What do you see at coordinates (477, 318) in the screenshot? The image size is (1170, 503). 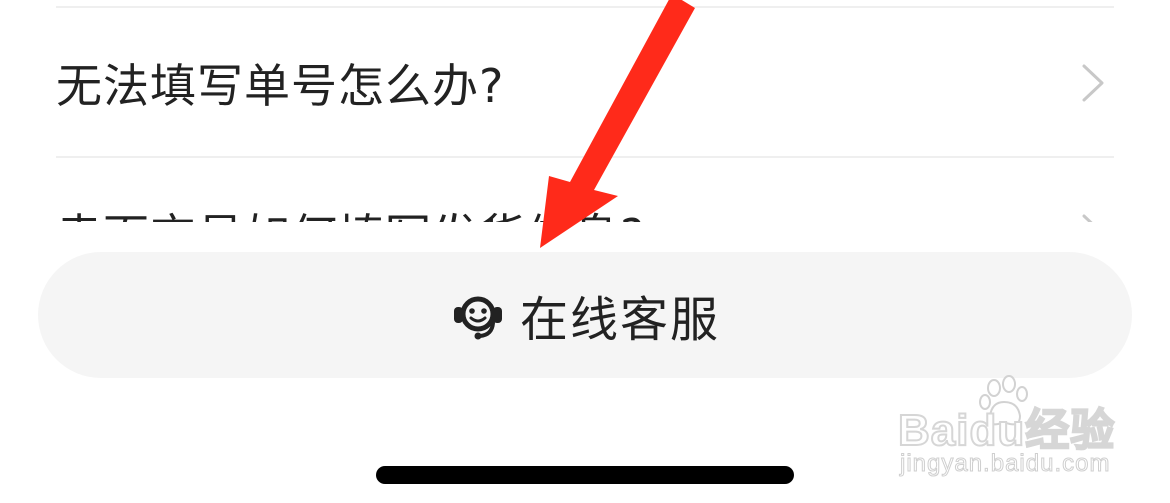 I see `headset-icon` at bounding box center [477, 318].